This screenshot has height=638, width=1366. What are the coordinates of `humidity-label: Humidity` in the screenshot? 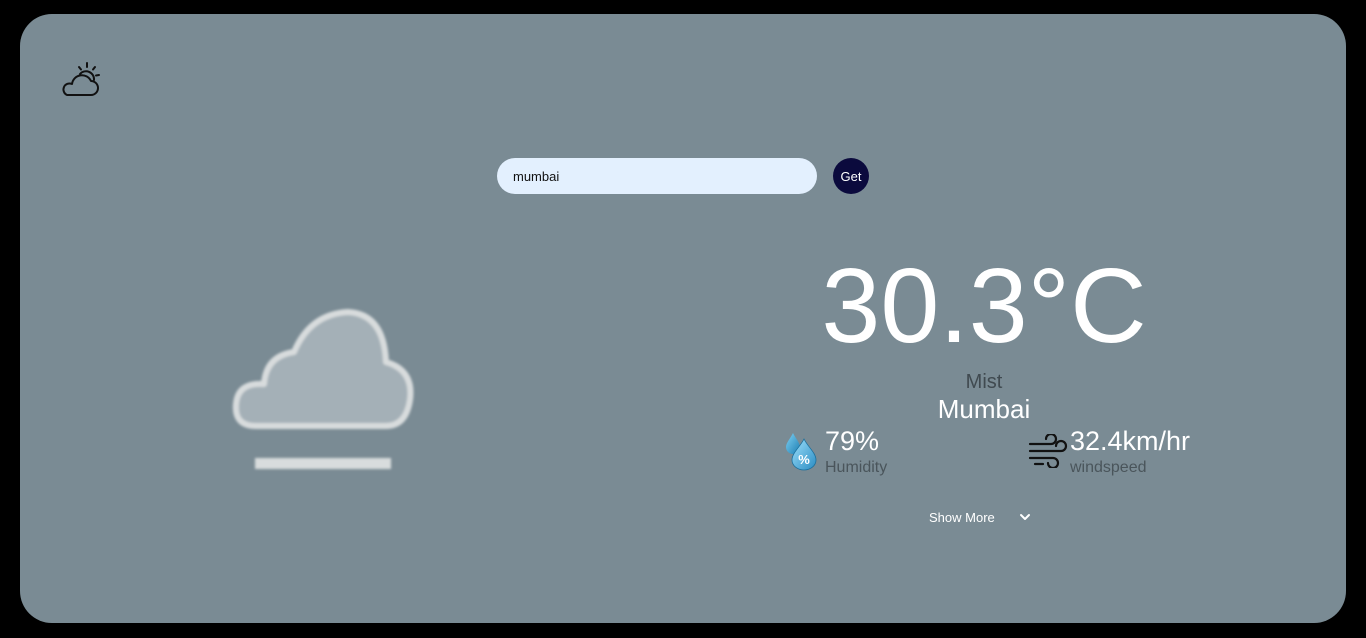 It's located at (856, 467).